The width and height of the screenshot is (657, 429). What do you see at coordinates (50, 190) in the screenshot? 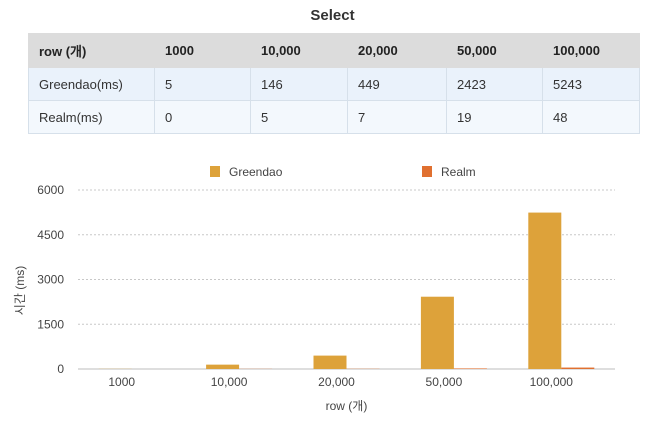
I see `y-tick-label: 6000` at bounding box center [50, 190].